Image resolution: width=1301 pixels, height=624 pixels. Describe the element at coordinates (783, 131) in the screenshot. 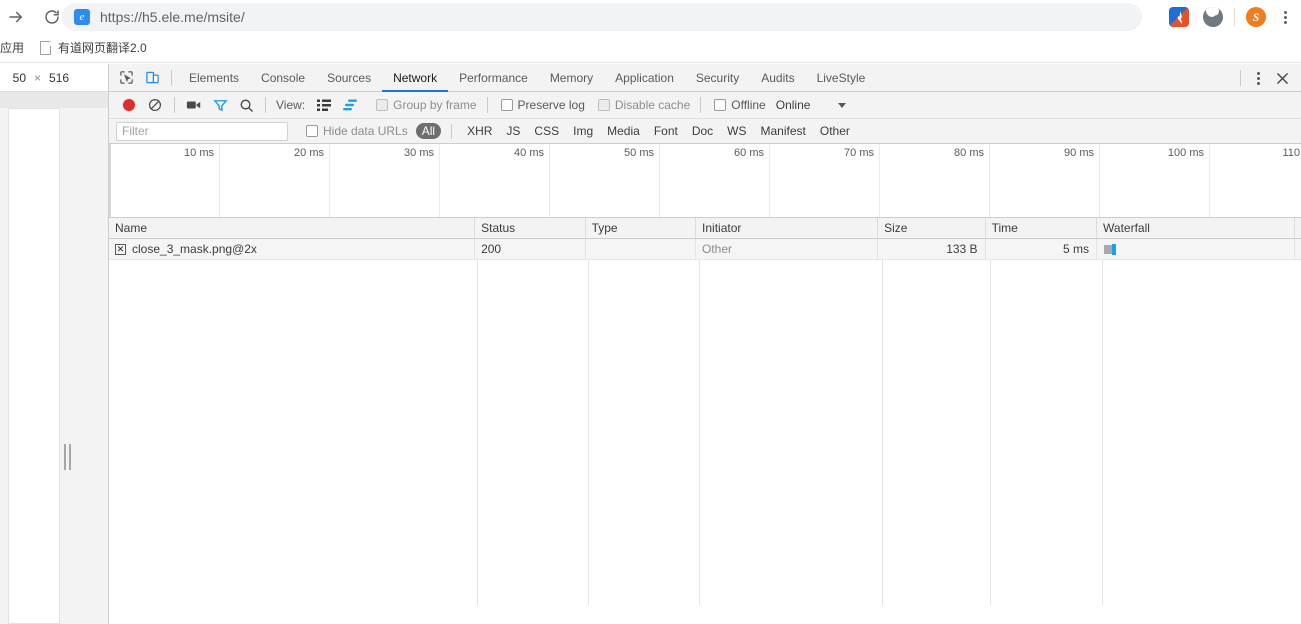

I see `filter-type-manifest: Manifest` at that location.